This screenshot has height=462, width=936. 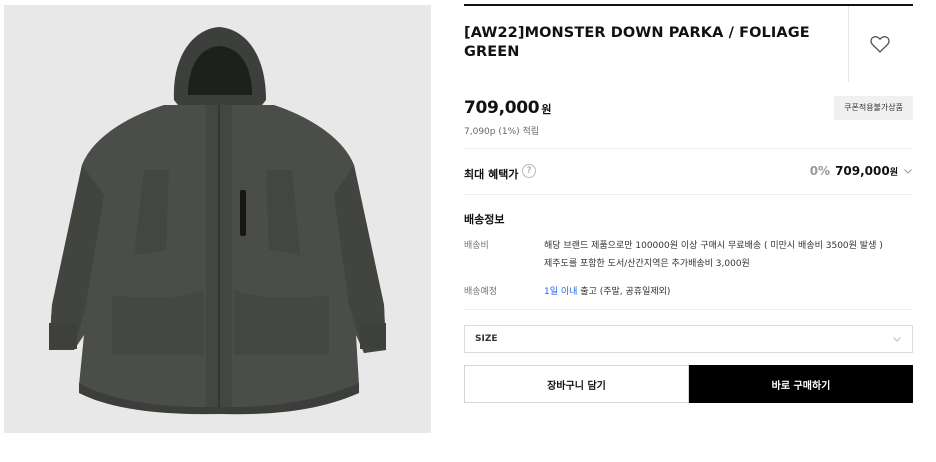 I want to click on reward-points: 7,090p (1%) 적립, so click(x=502, y=132).